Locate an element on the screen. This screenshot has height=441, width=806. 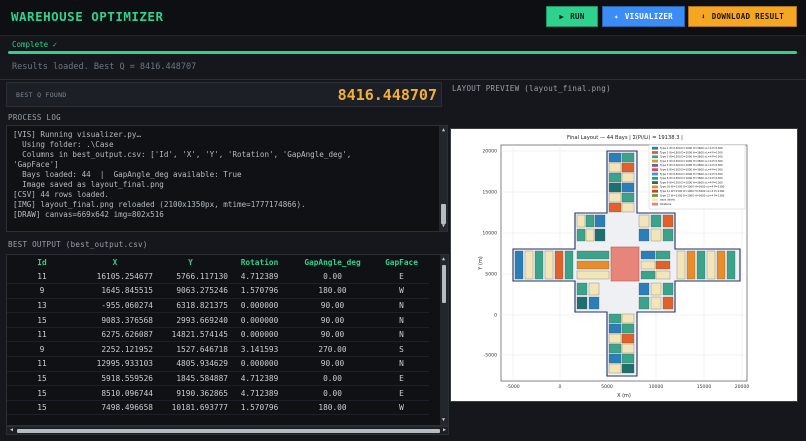
table-cell: 1.570796 is located at coordinates (259, 408).